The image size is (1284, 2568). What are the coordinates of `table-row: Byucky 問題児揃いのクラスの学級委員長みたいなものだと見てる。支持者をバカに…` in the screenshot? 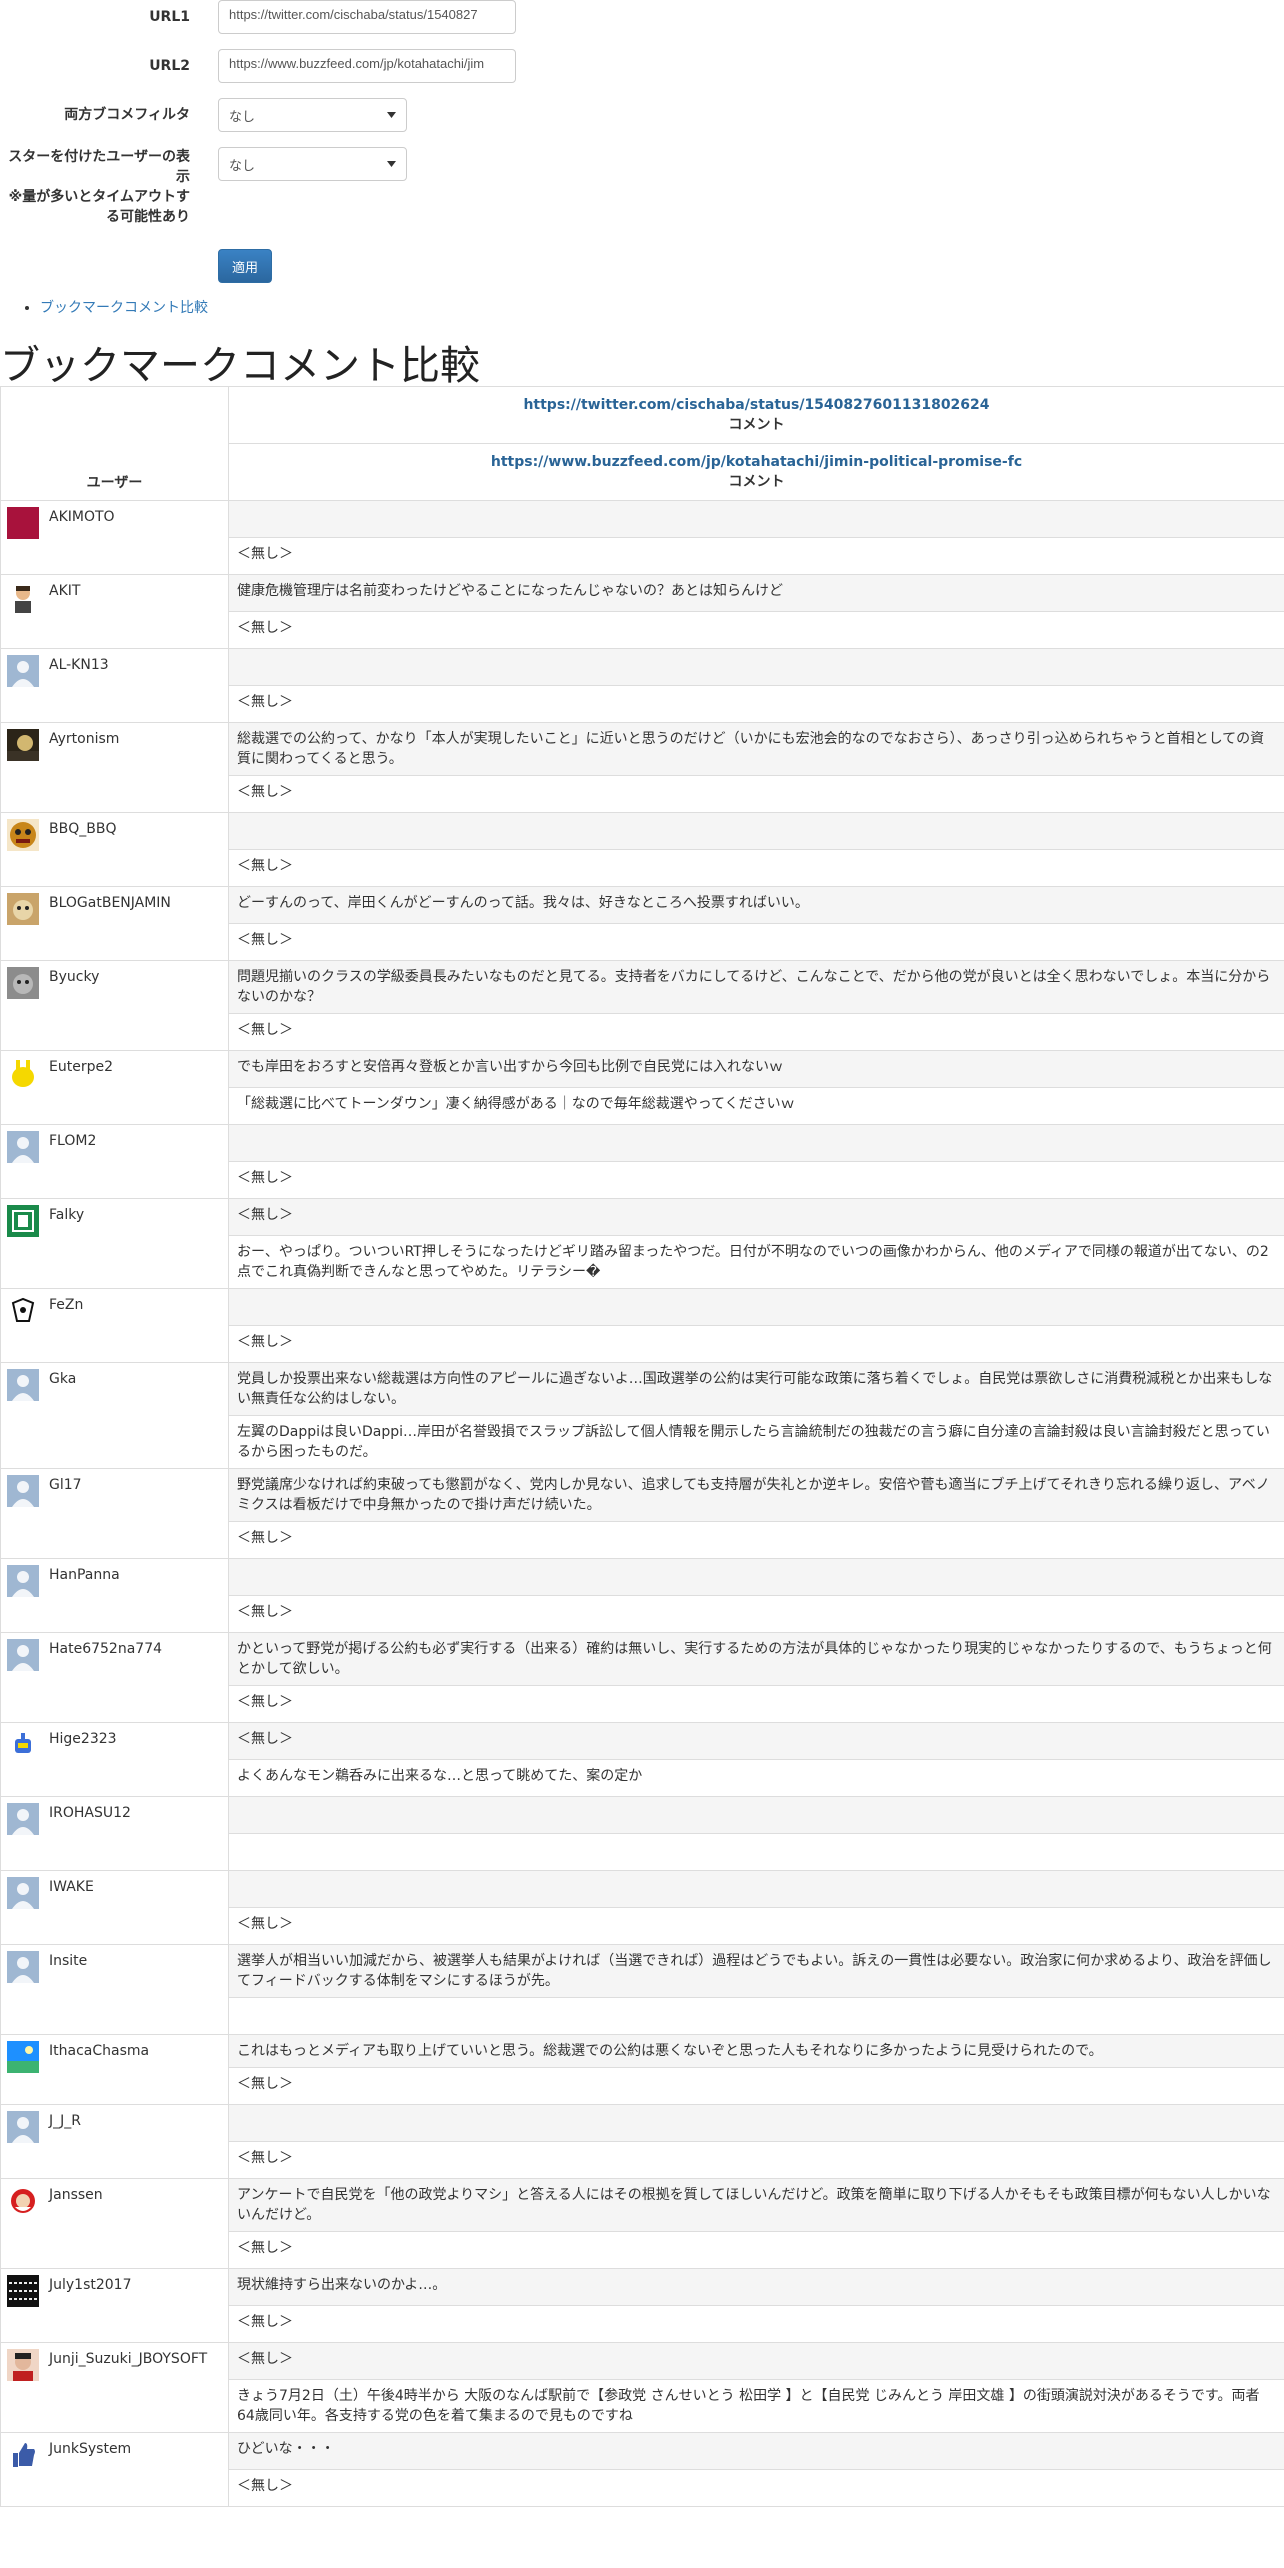 It's located at (642, 1005).